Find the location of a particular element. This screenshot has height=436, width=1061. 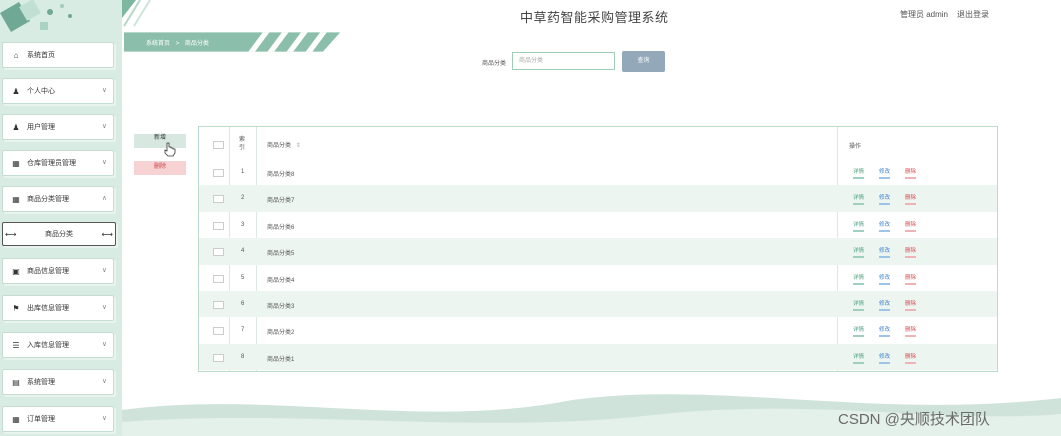

row-index: 4 is located at coordinates (243, 251).